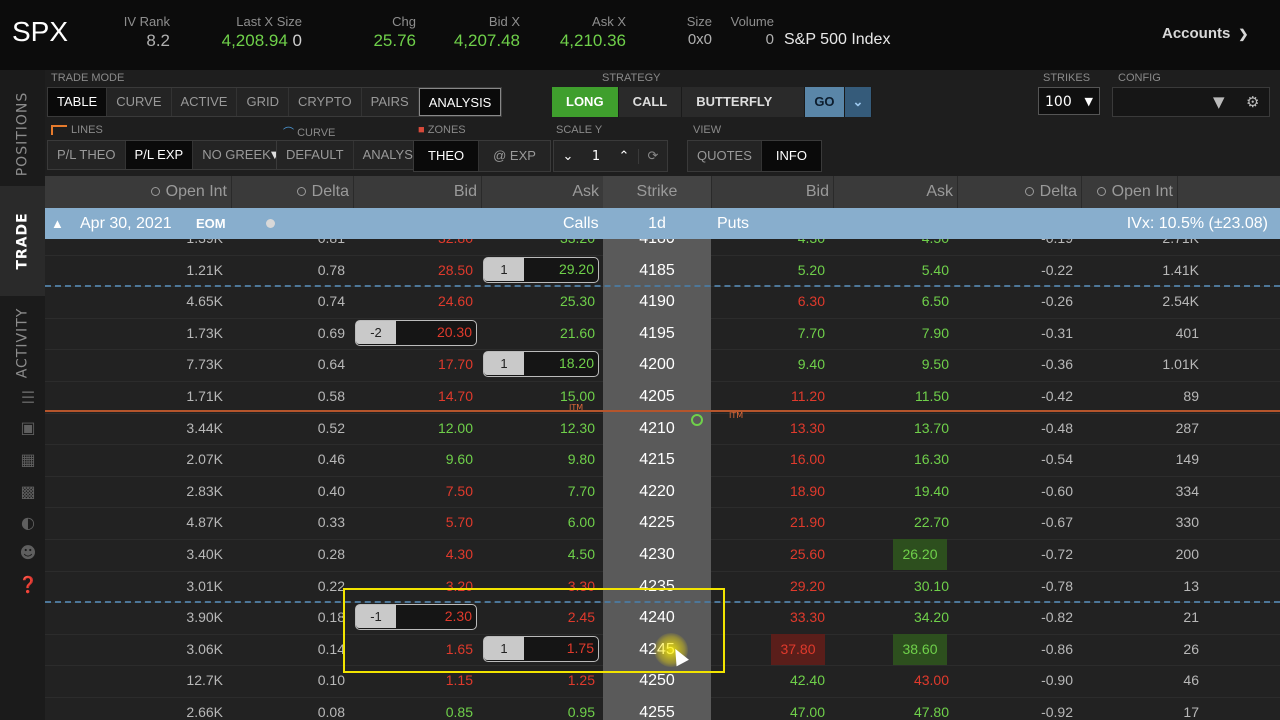 The width and height of the screenshot is (1280, 720). Describe the element at coordinates (1069, 101) in the screenshot. I see `strikes-select: 100 ▼` at that location.